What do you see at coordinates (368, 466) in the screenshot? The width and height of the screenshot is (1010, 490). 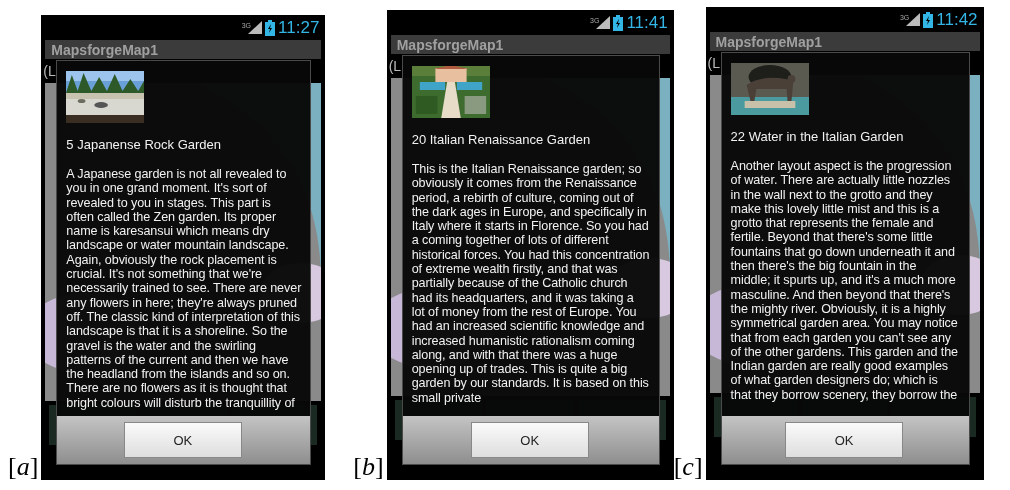 I see `panel-label: [b]` at bounding box center [368, 466].